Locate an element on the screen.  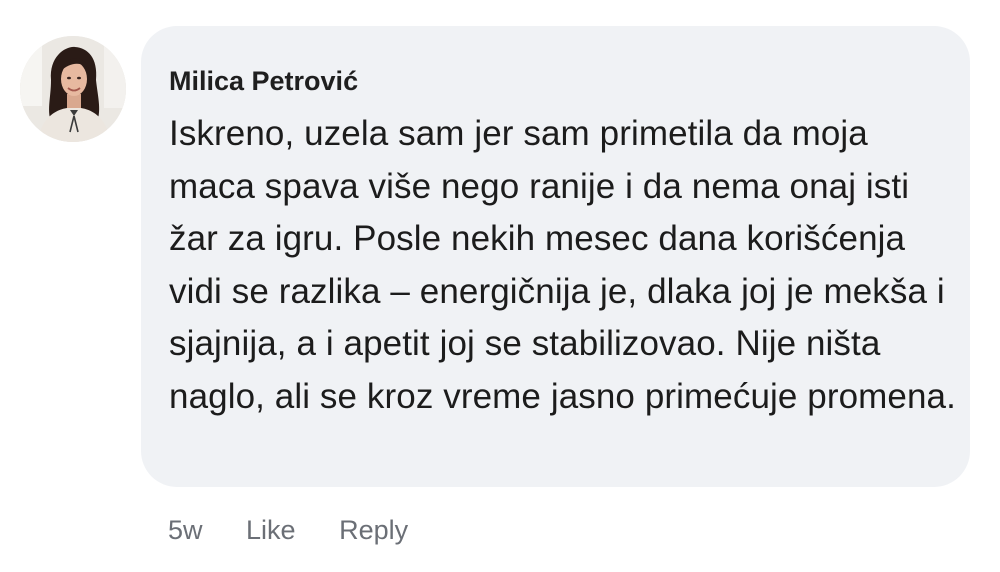
like-button: Like is located at coordinates (271, 530).